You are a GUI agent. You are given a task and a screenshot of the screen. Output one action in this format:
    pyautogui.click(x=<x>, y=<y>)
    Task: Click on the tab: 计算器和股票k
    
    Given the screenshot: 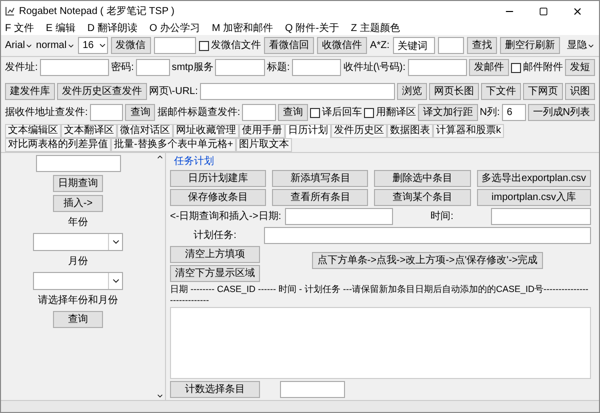 What is the action you would take?
    pyautogui.click(x=468, y=131)
    